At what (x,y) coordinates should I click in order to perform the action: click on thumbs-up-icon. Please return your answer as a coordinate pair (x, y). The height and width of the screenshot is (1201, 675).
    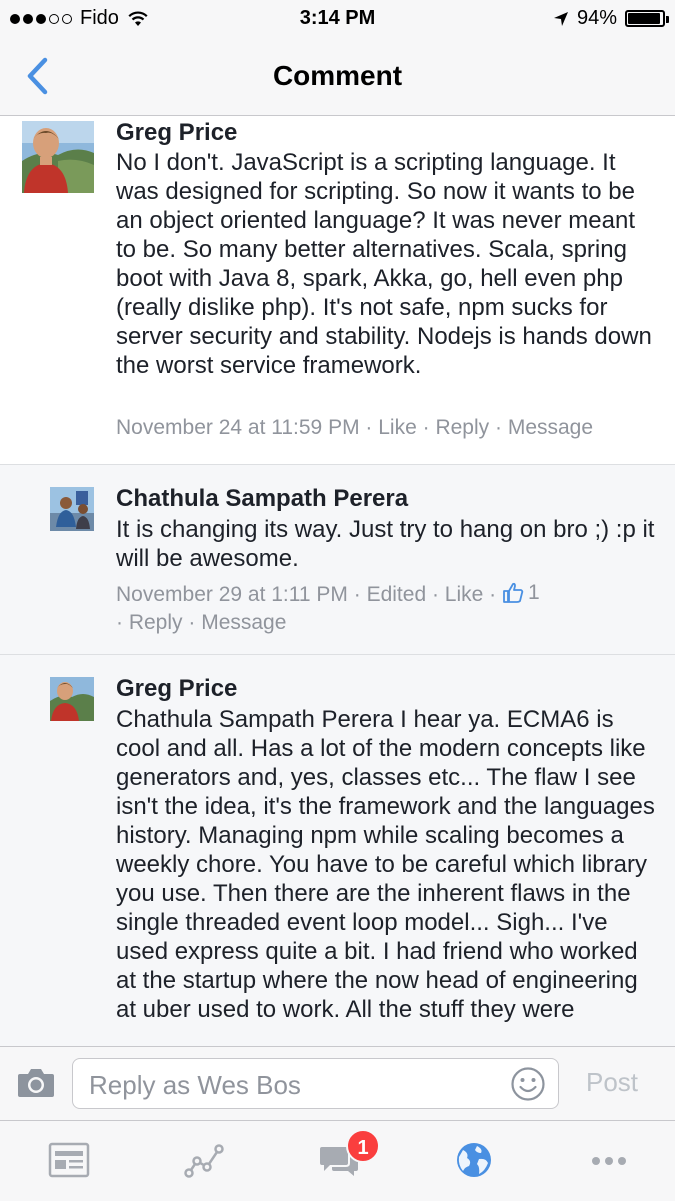
    Looking at the image, I should click on (513, 592).